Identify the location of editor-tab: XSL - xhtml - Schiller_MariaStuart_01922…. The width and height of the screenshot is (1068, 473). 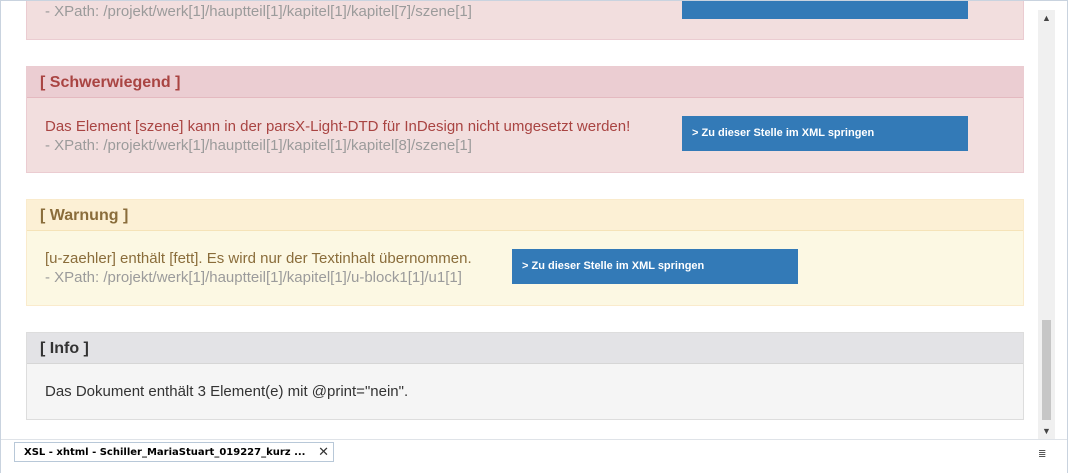
(174, 452).